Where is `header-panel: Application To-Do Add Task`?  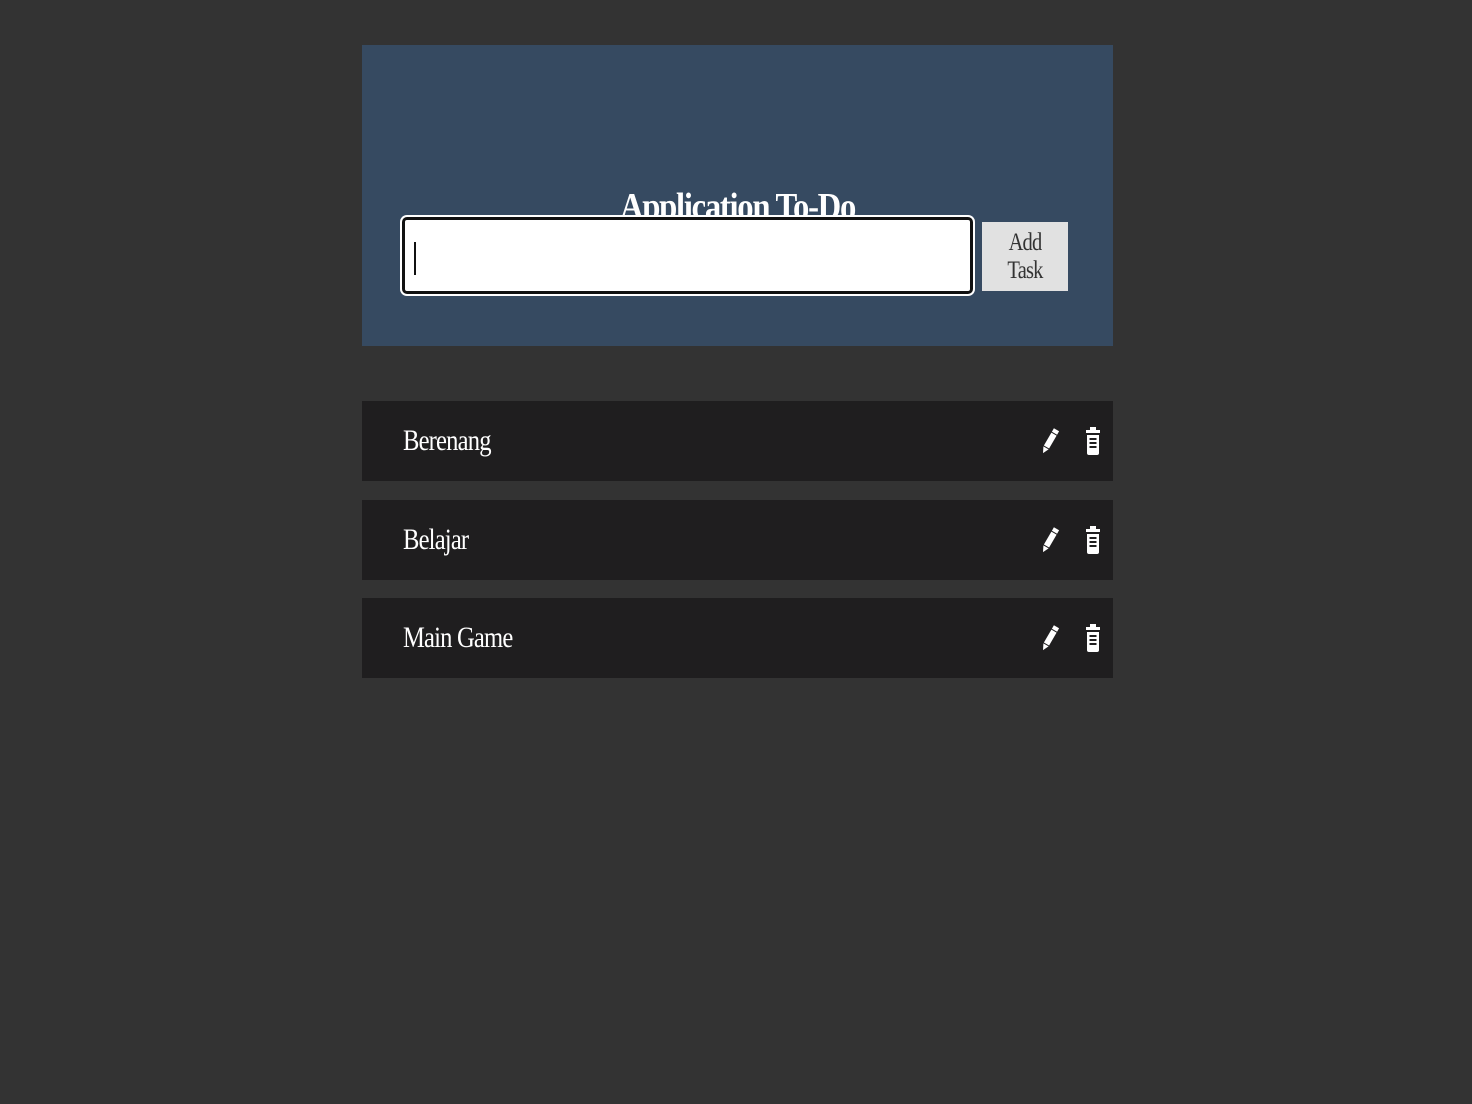
header-panel: Application To-Do Add Task is located at coordinates (737, 195).